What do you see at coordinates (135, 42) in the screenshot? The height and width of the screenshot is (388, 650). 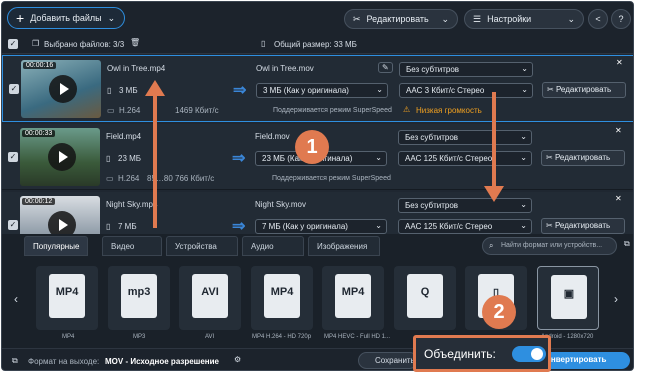 I see `trash-icon: 🗑` at bounding box center [135, 42].